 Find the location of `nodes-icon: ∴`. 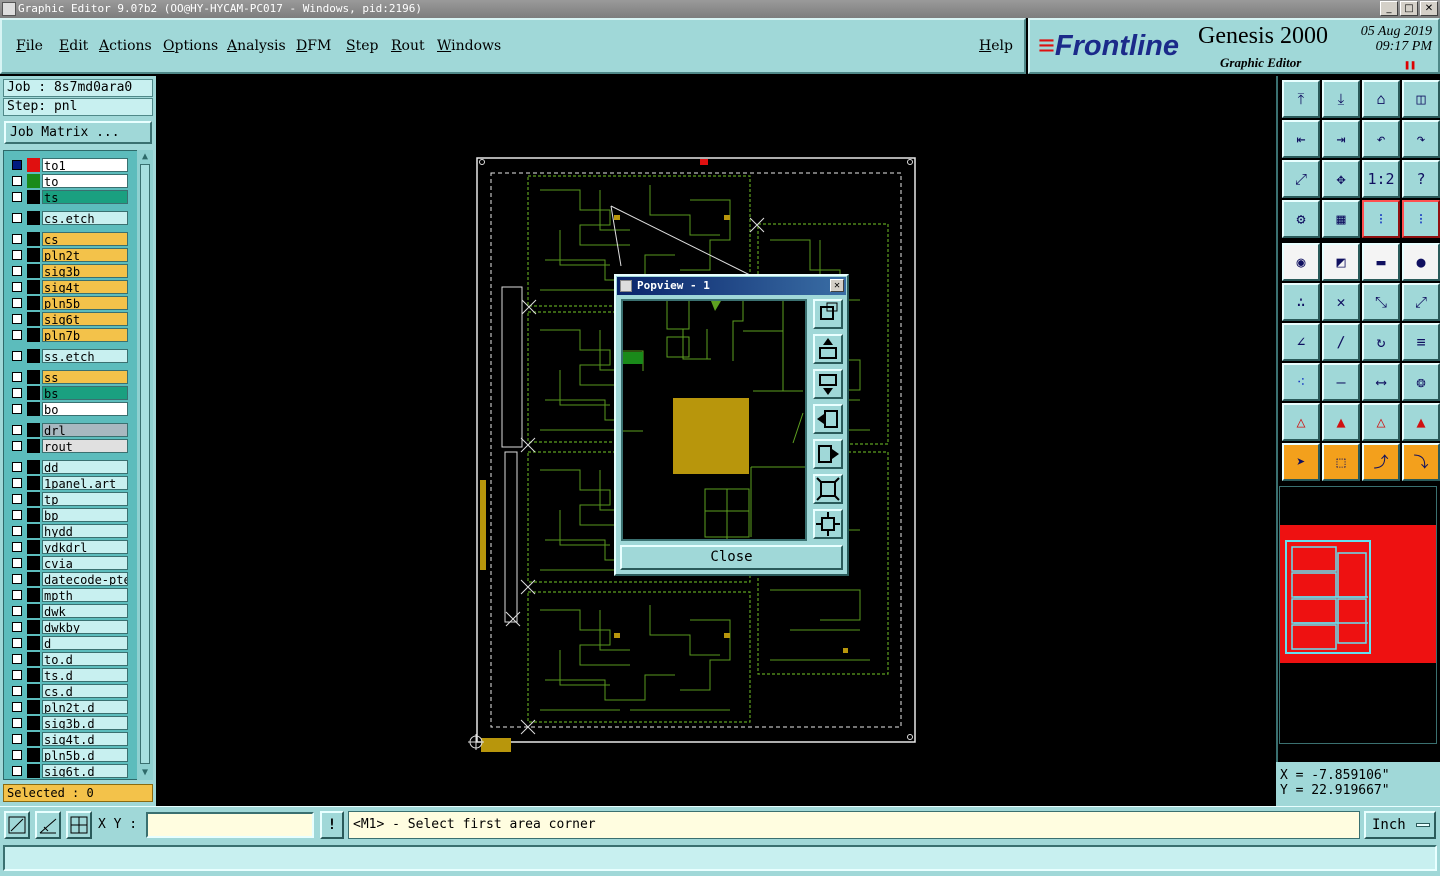

nodes-icon: ∴ is located at coordinates (1301, 302).